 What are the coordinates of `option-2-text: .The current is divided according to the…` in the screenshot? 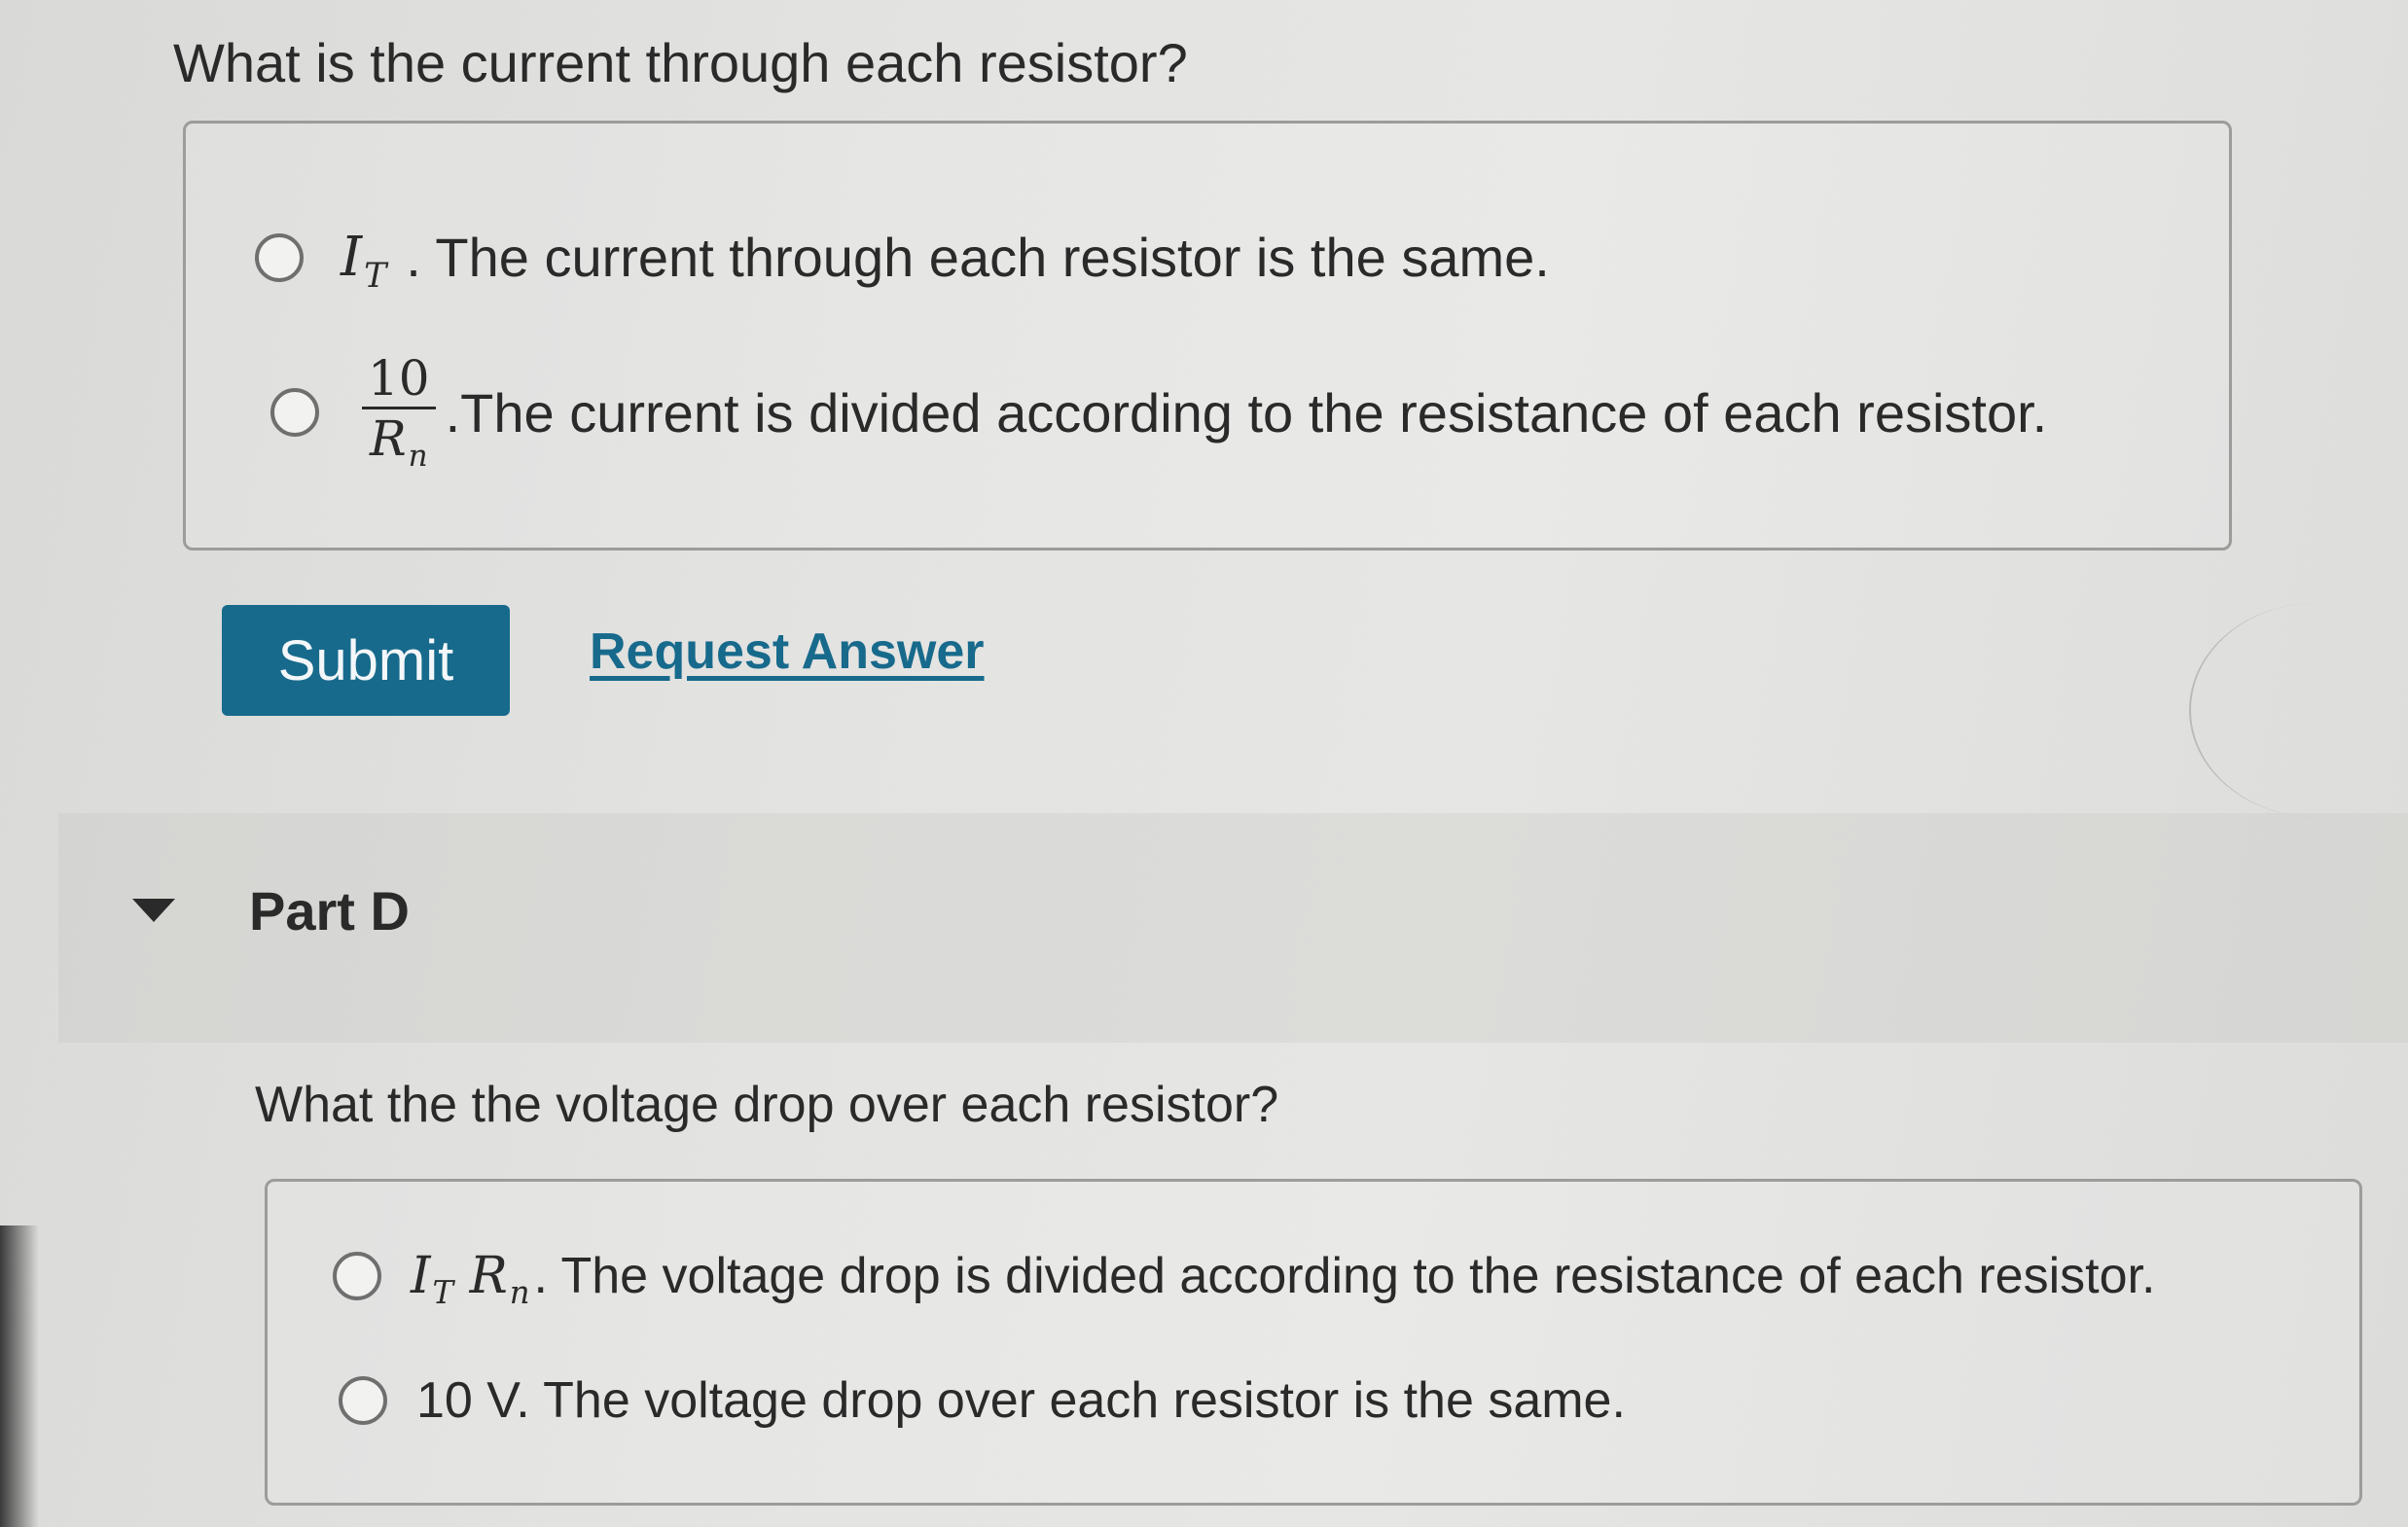 It's located at (1246, 412).